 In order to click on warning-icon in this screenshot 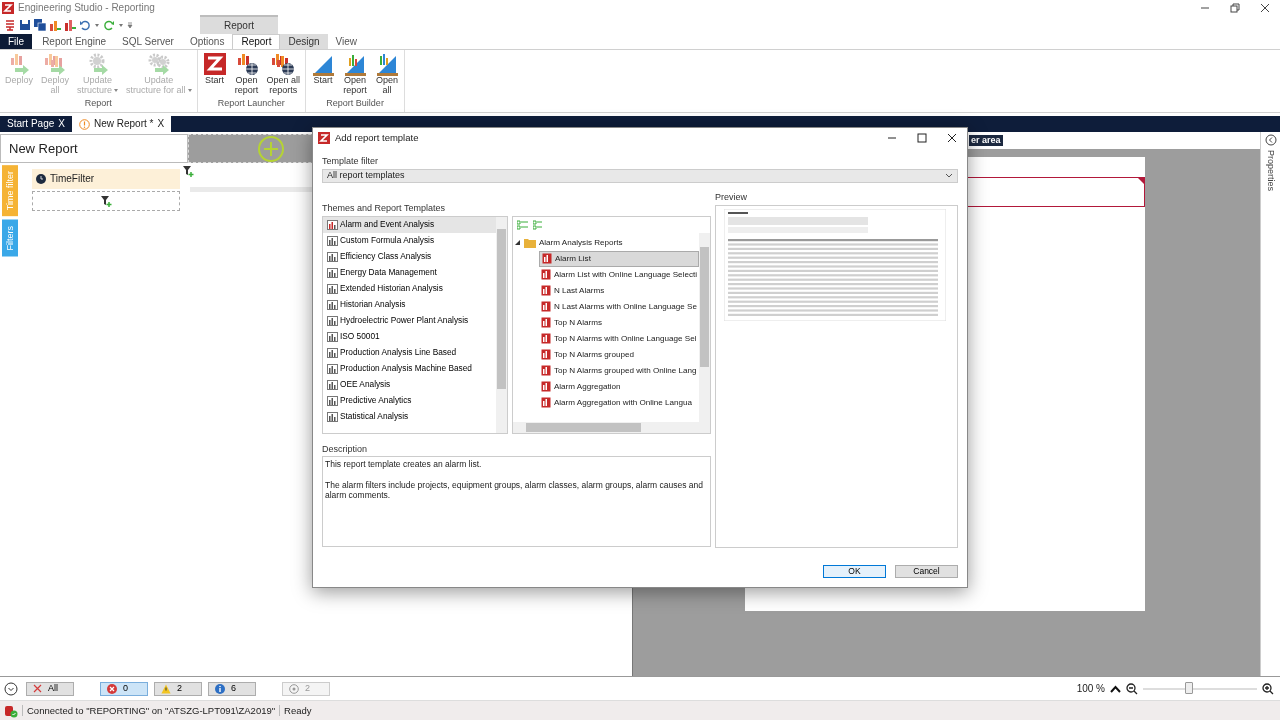, I will do `click(84, 124)`.